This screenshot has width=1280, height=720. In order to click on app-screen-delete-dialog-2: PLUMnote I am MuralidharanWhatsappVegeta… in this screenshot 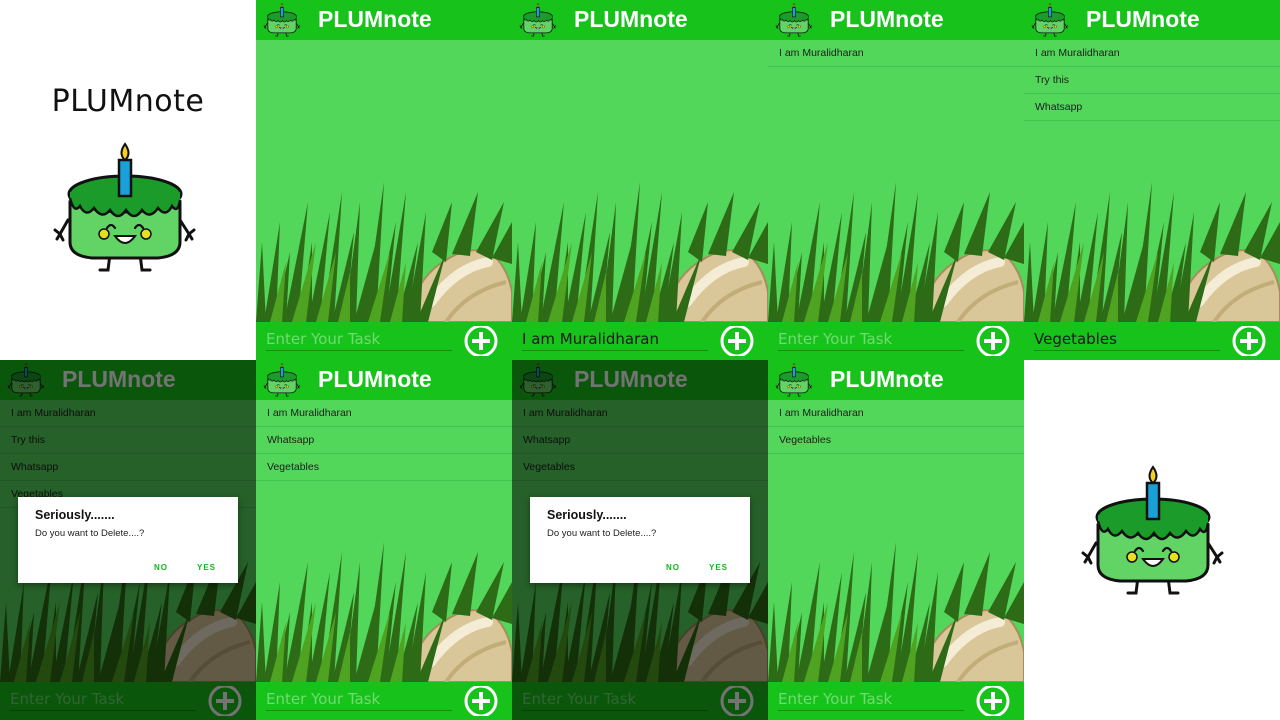, I will do `click(640, 540)`.